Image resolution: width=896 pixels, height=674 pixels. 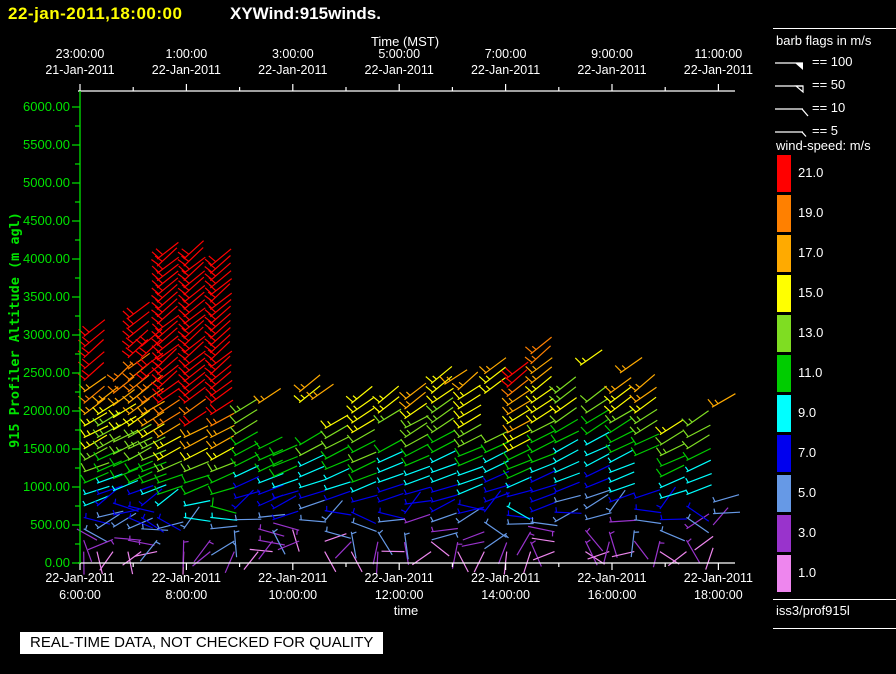 I want to click on top-axis-tick-time: 3:00:00, so click(x=292, y=54).